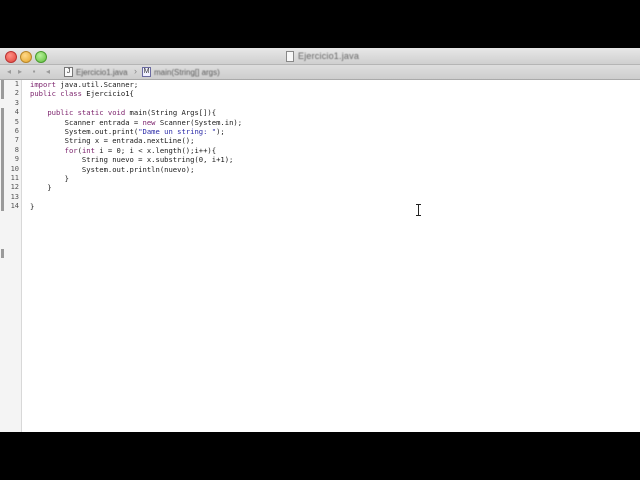  I want to click on keyword-token: for, so click(71, 150).